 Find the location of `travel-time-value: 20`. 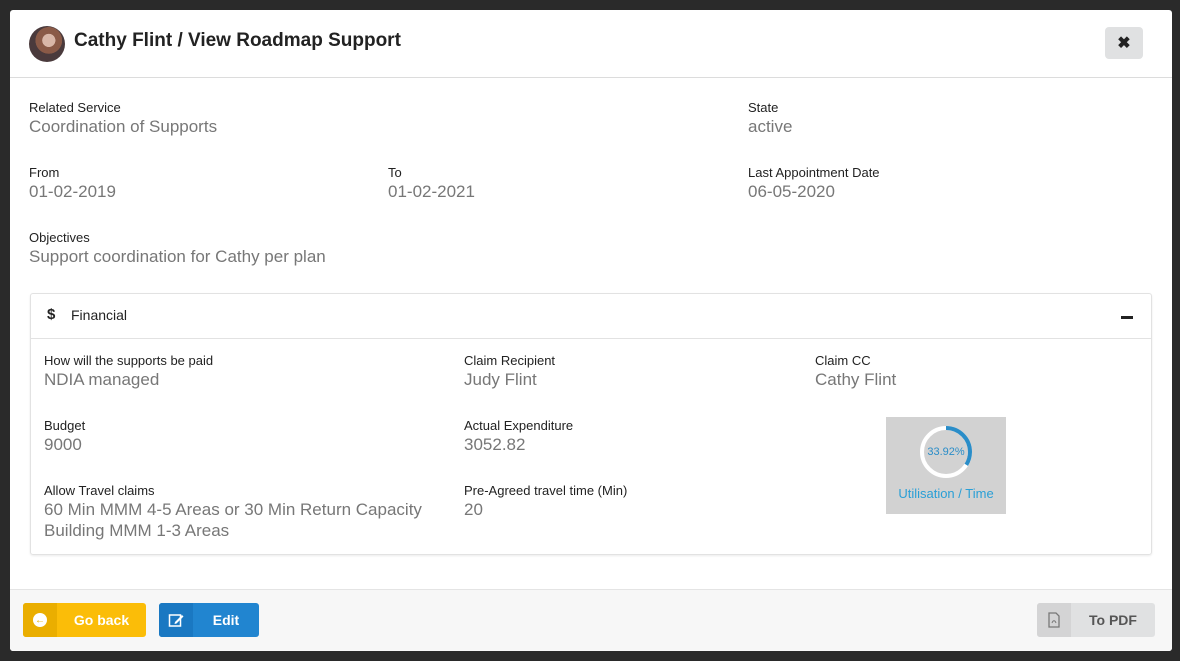

travel-time-value: 20 is located at coordinates (473, 509).